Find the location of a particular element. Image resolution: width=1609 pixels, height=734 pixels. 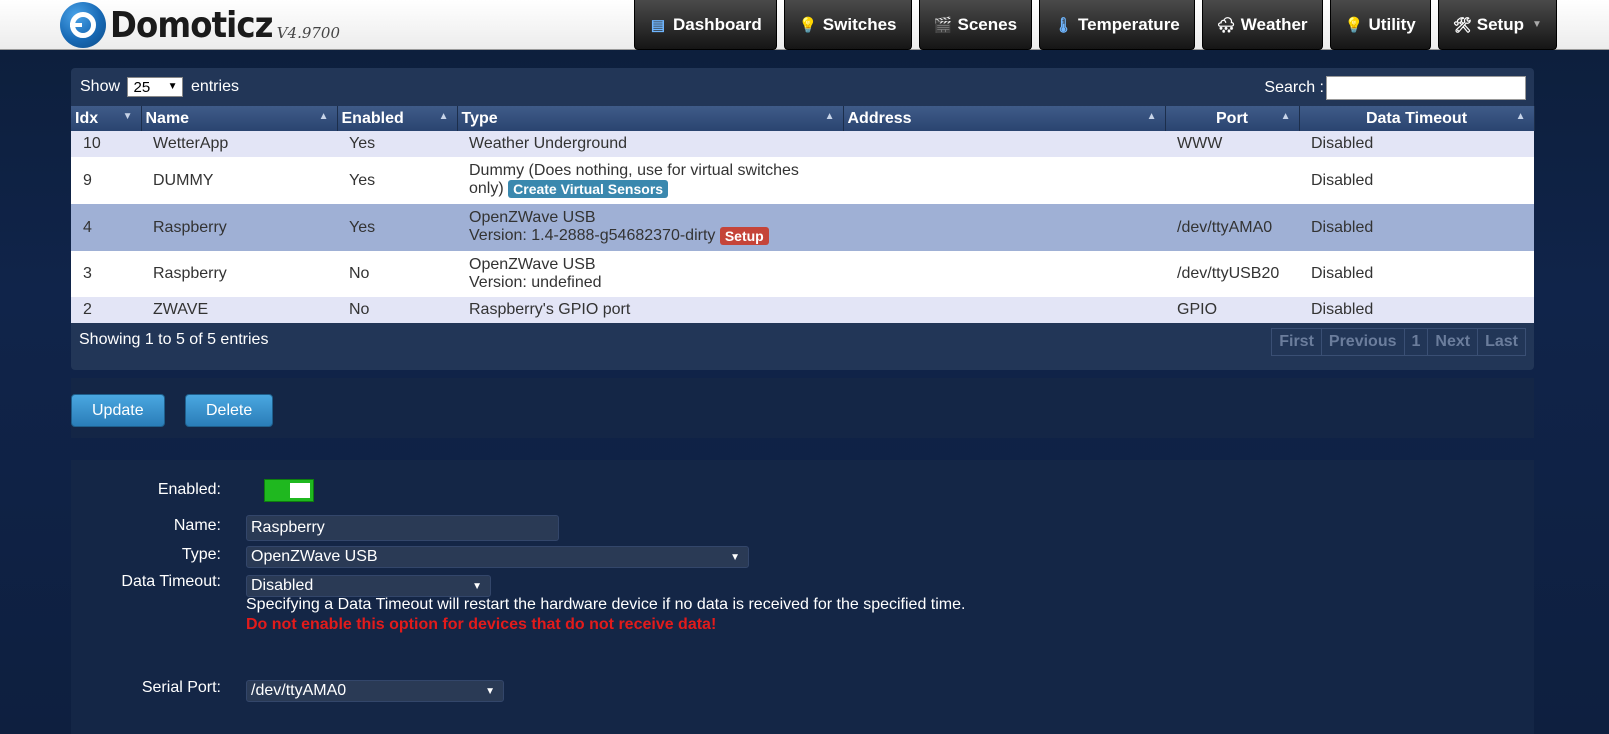

nav-label: Scenes is located at coordinates (987, 24).